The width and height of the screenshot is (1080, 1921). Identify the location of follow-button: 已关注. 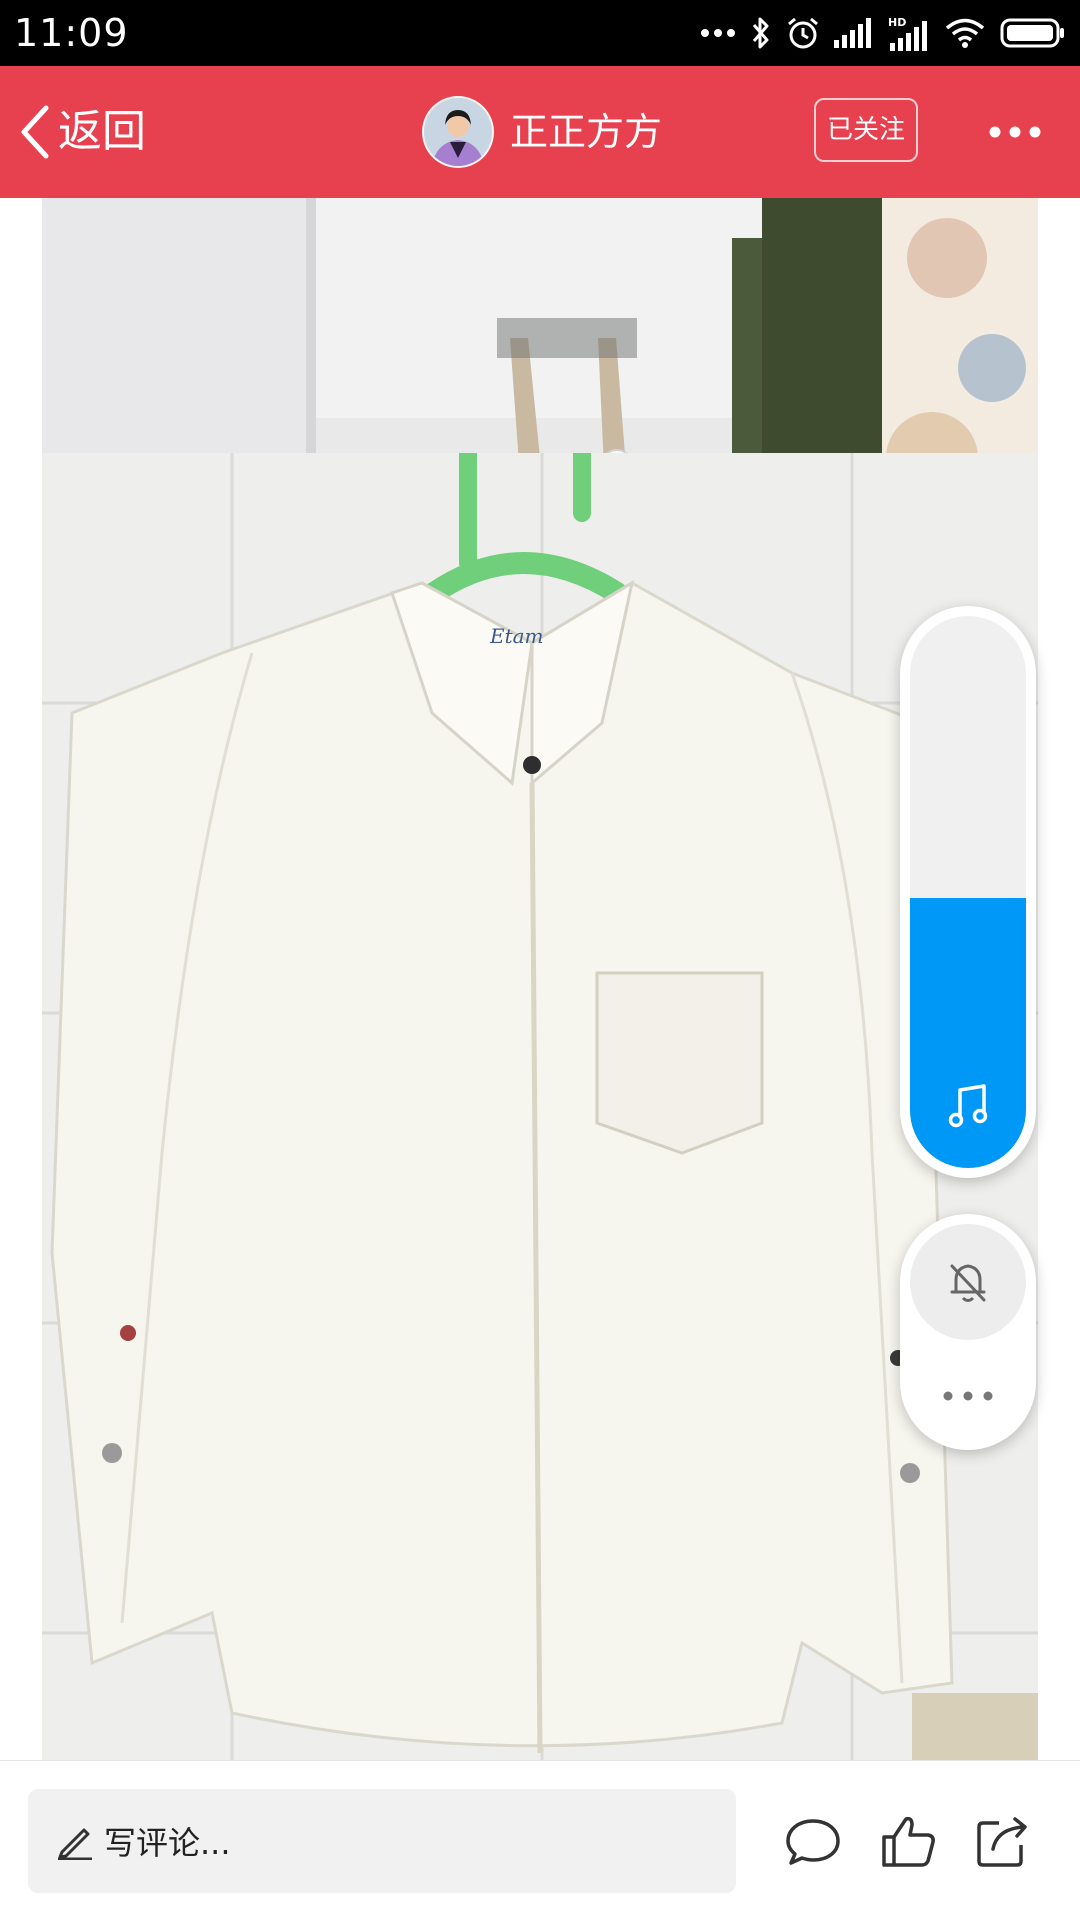
(866, 130).